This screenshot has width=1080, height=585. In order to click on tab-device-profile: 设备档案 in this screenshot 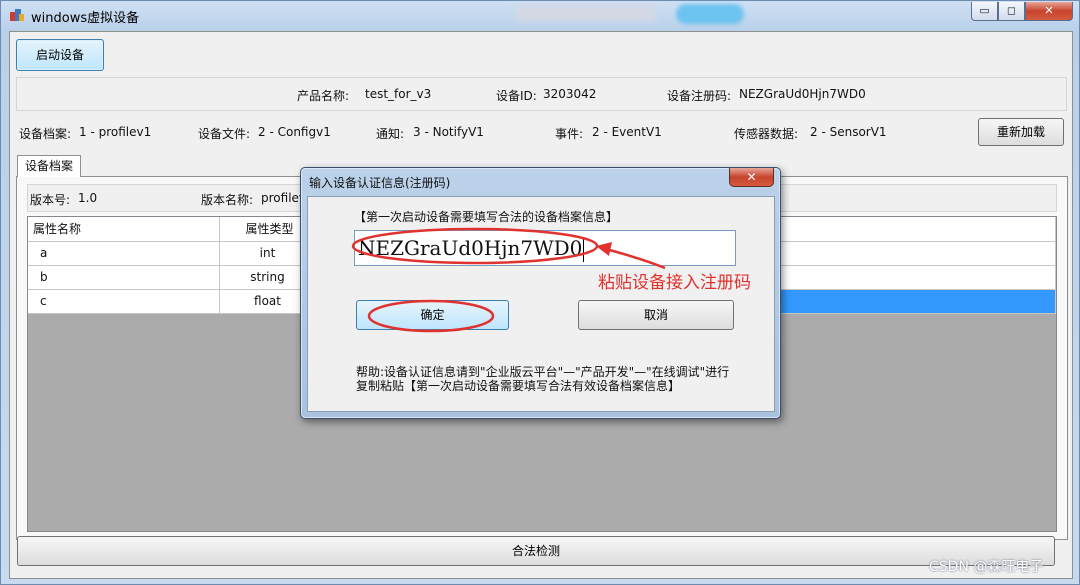, I will do `click(49, 166)`.